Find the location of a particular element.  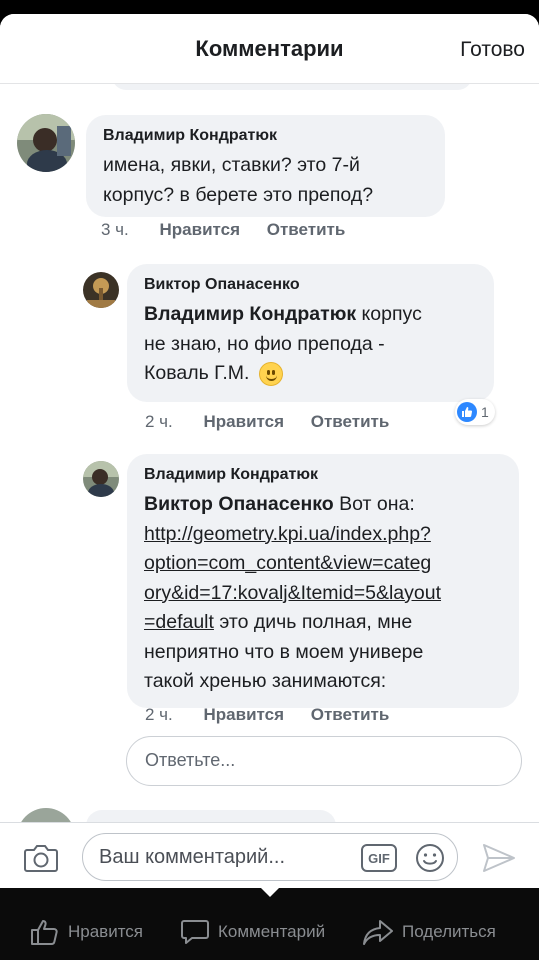

comment-author: Виктор Опанасенко is located at coordinates (310, 285).